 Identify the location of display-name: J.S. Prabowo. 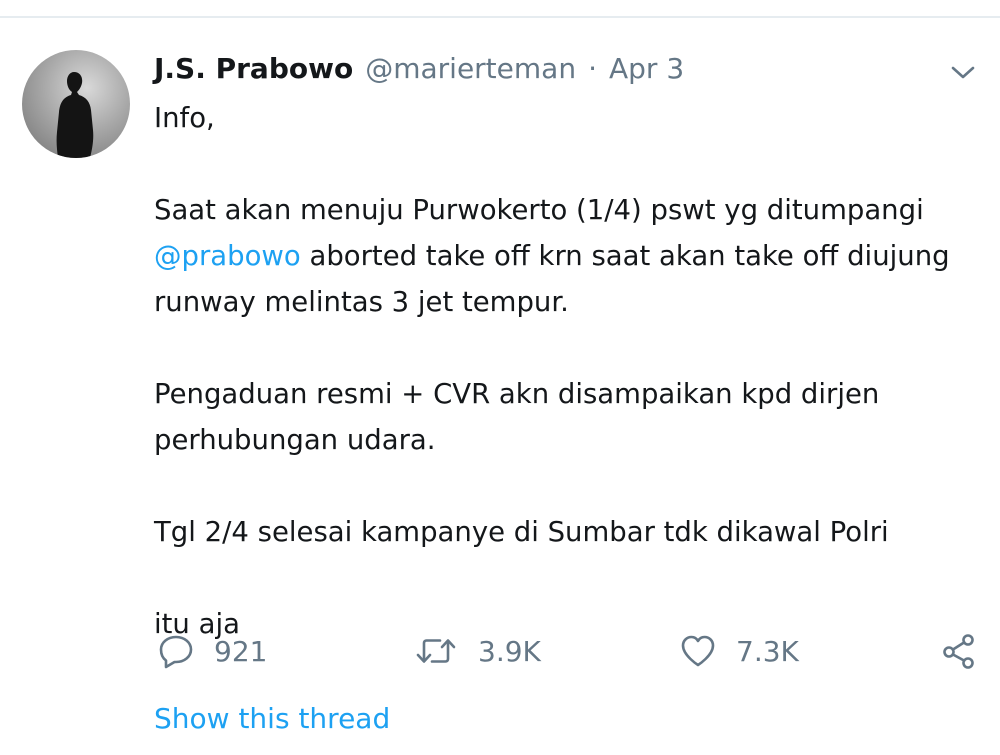
(253, 68).